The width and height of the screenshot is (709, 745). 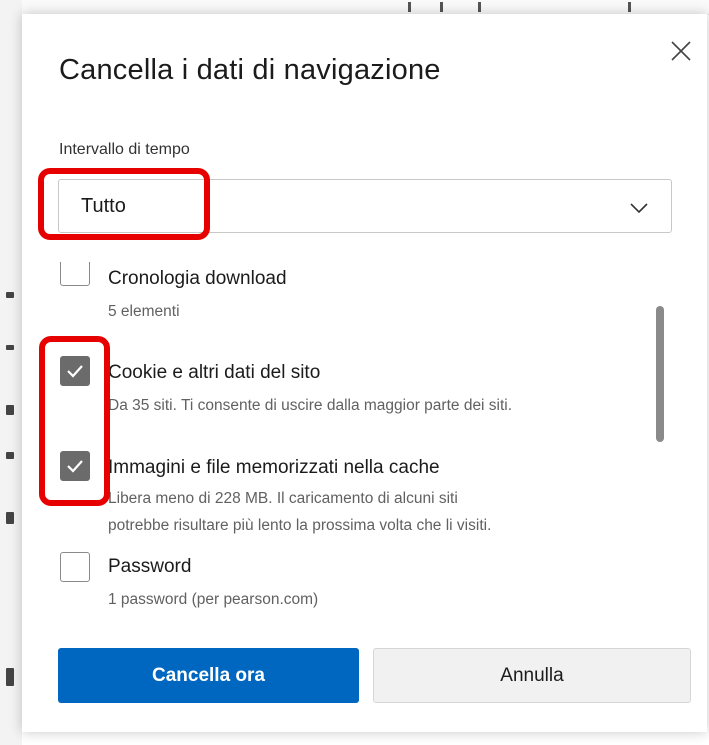 What do you see at coordinates (208, 675) in the screenshot?
I see `clear-now-button: Cancella ora` at bounding box center [208, 675].